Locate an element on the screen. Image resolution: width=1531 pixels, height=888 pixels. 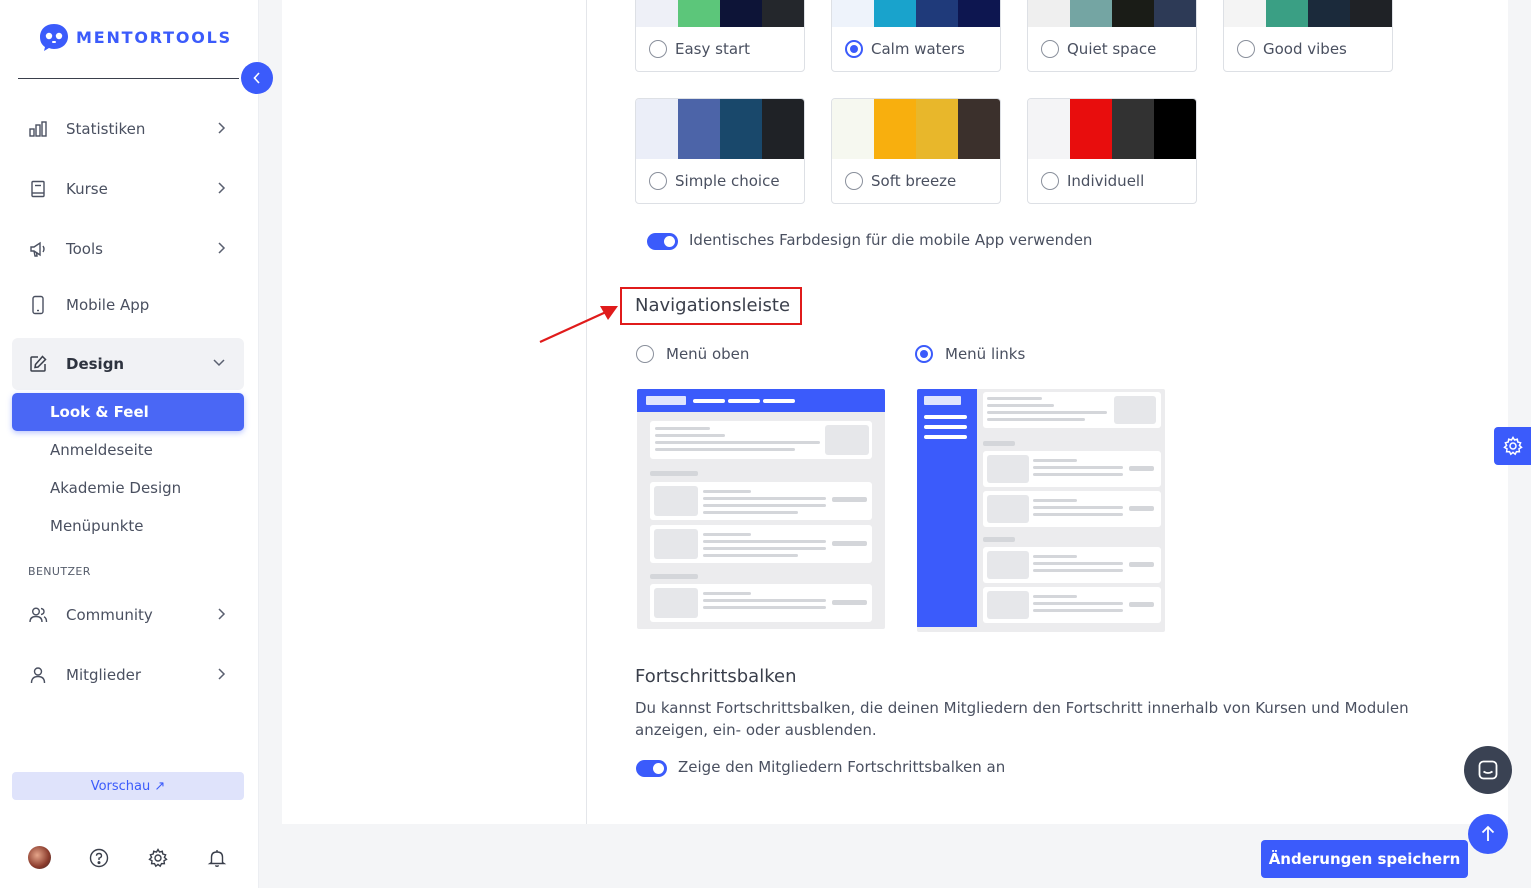
book-icon is located at coordinates (38, 189).